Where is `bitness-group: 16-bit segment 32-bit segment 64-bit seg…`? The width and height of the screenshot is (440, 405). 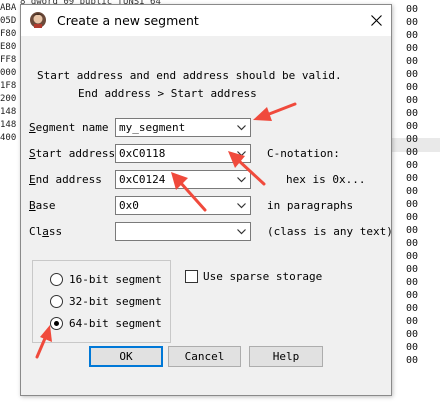 bitness-group: 16-bit segment 32-bit segment 64-bit seg… is located at coordinates (101, 301).